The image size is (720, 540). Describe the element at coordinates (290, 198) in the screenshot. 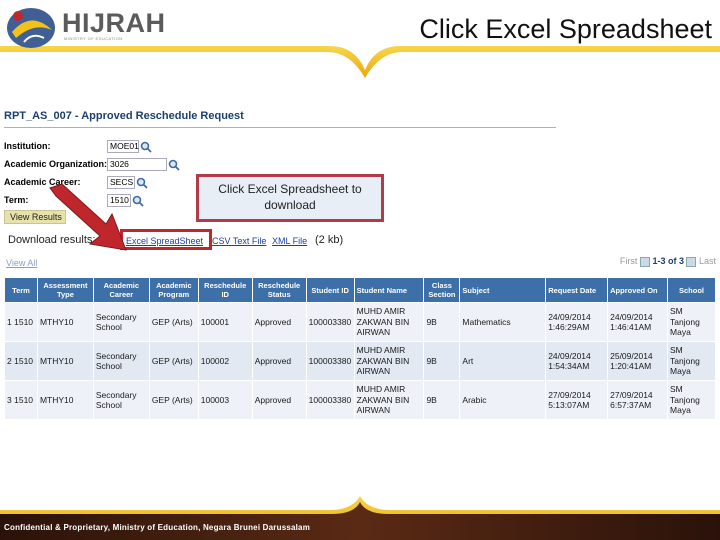

I see `instruction-callout: Click Excel Spreadsheet to download` at that location.